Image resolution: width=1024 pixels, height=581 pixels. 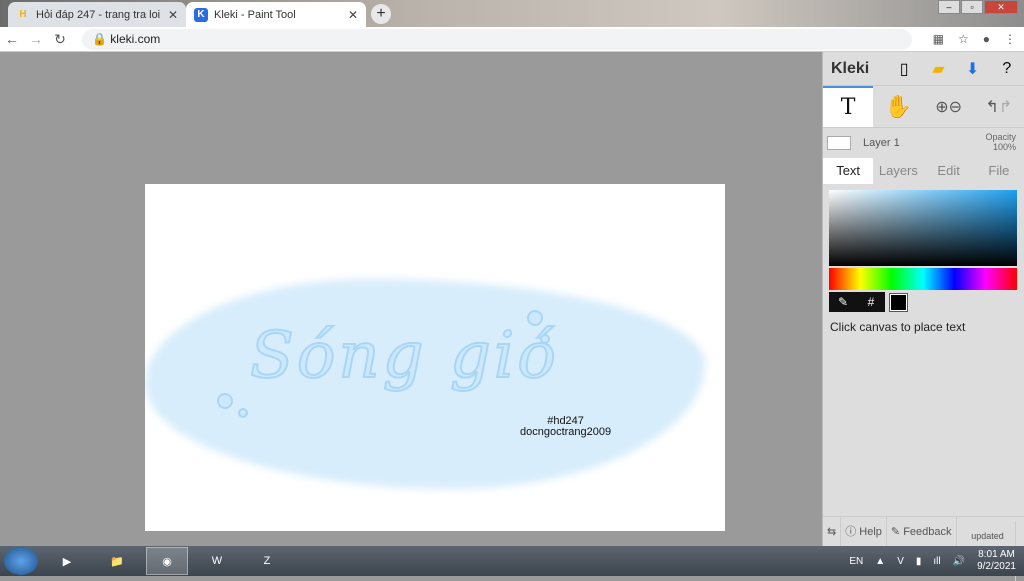 What do you see at coordinates (832, 531) in the screenshot?
I see `swap-side-icon: ⇆` at bounding box center [832, 531].